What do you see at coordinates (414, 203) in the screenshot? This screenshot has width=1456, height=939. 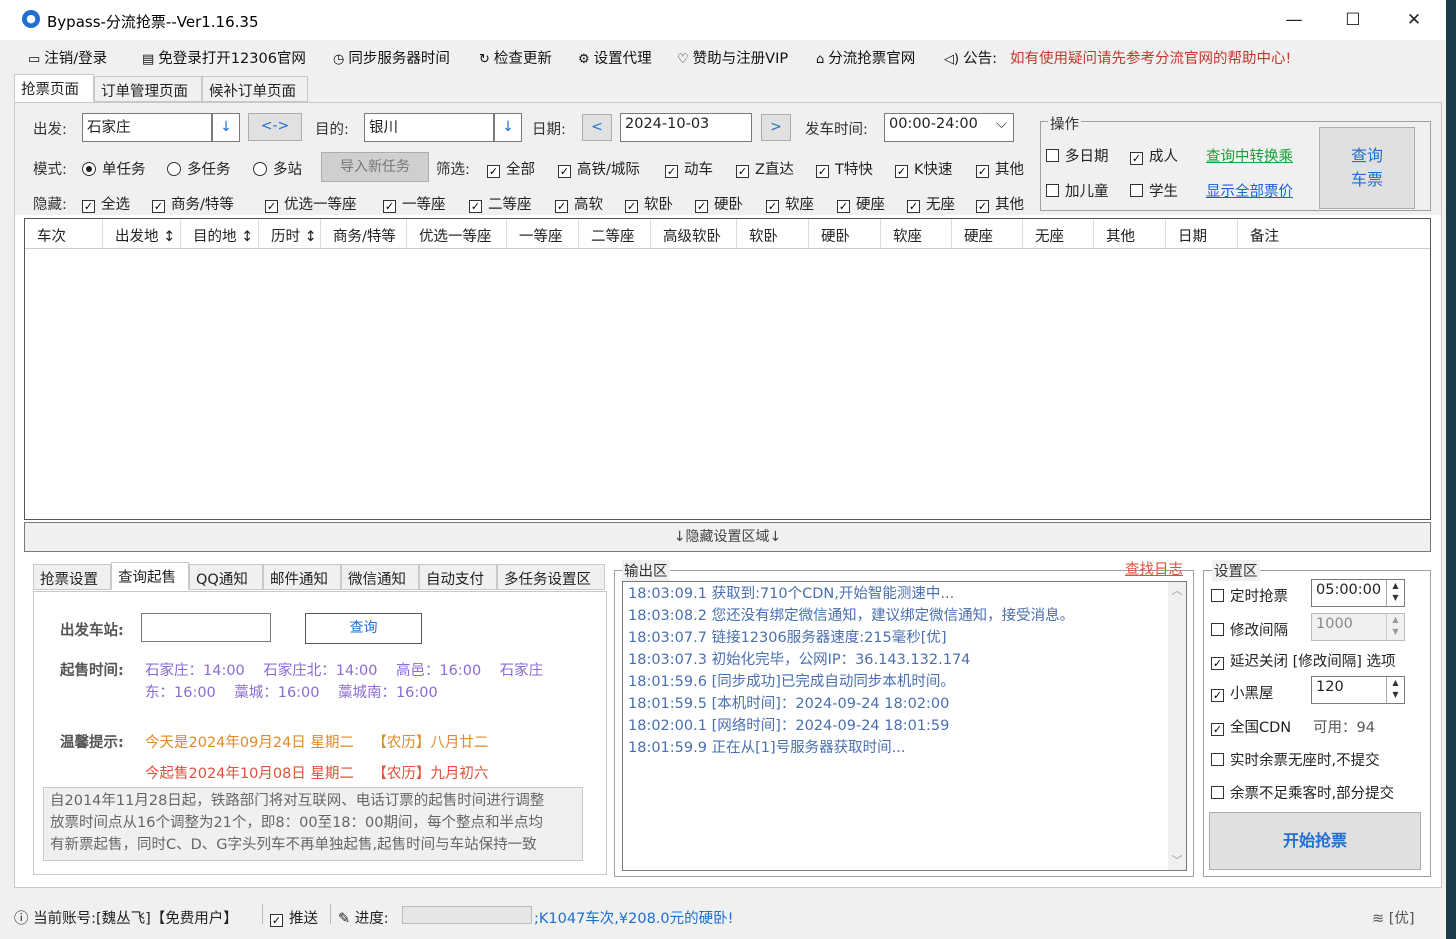 I see `hide-first-checkbox: ✓ 一等座` at bounding box center [414, 203].